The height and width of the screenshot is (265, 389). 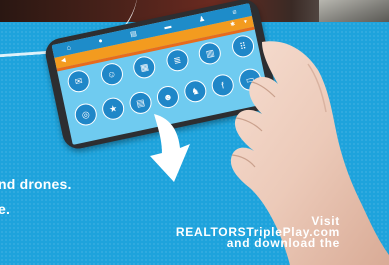 What do you see at coordinates (5, 209) in the screenshot?
I see `body-text-line-2: e.` at bounding box center [5, 209].